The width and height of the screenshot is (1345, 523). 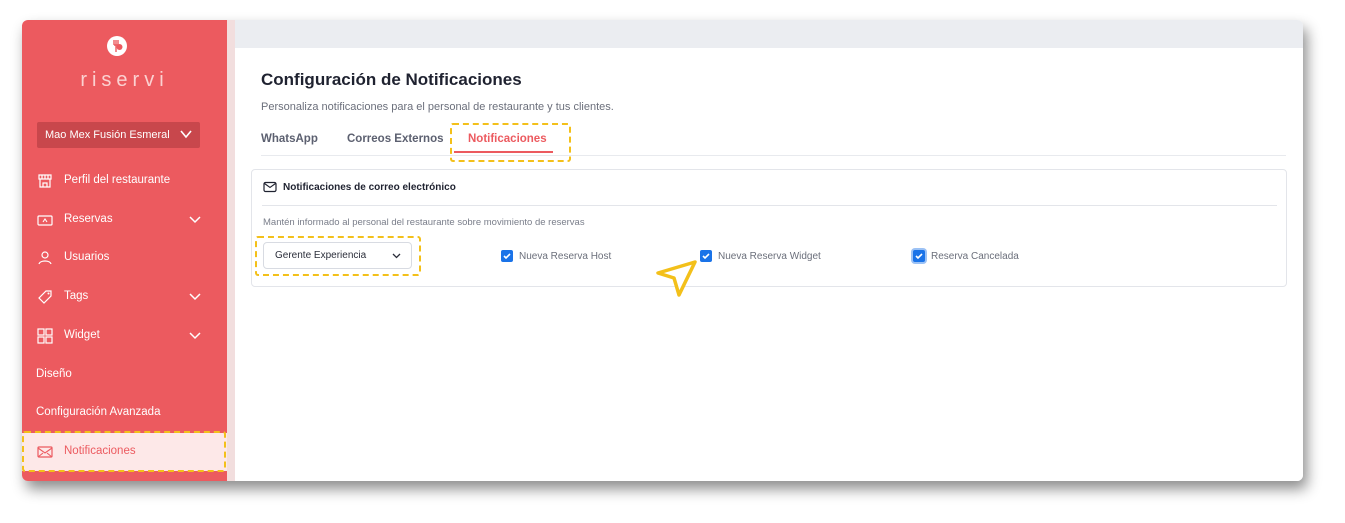 I want to click on card-header: Notificaciones de correo electrónico, so click(x=359, y=187).